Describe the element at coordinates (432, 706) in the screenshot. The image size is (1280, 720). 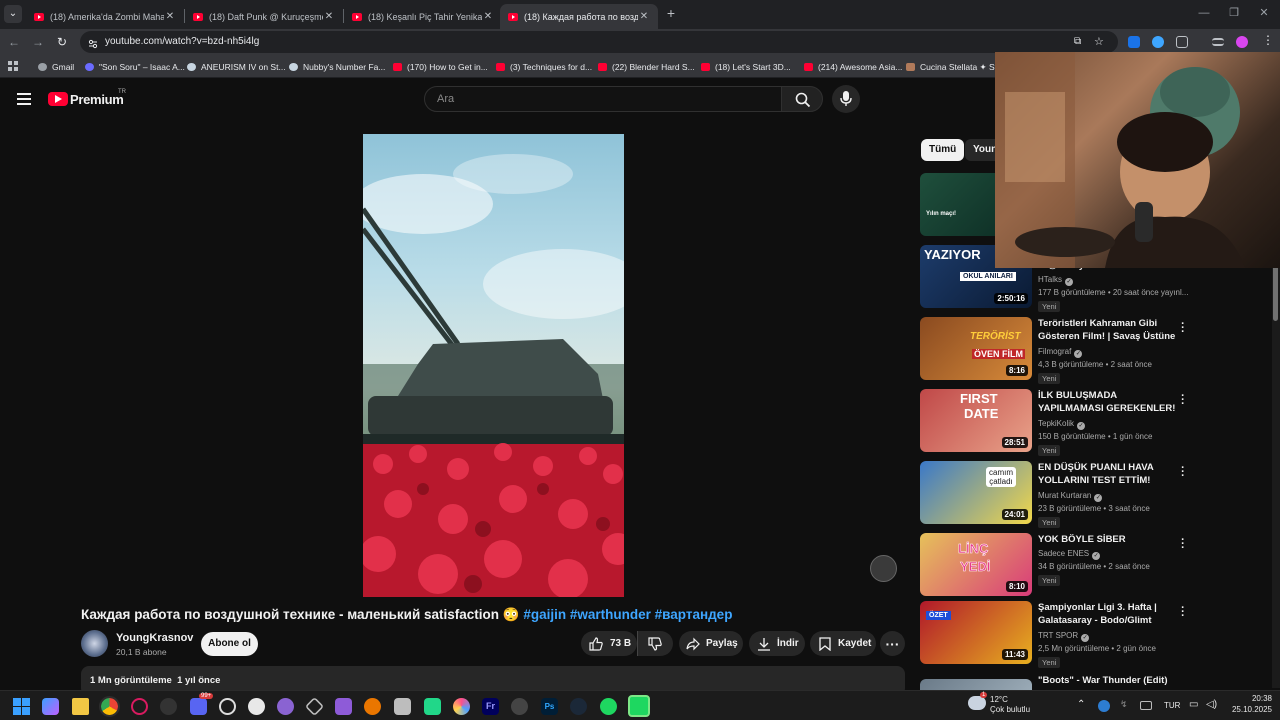
I see `pycharm-icon` at that location.